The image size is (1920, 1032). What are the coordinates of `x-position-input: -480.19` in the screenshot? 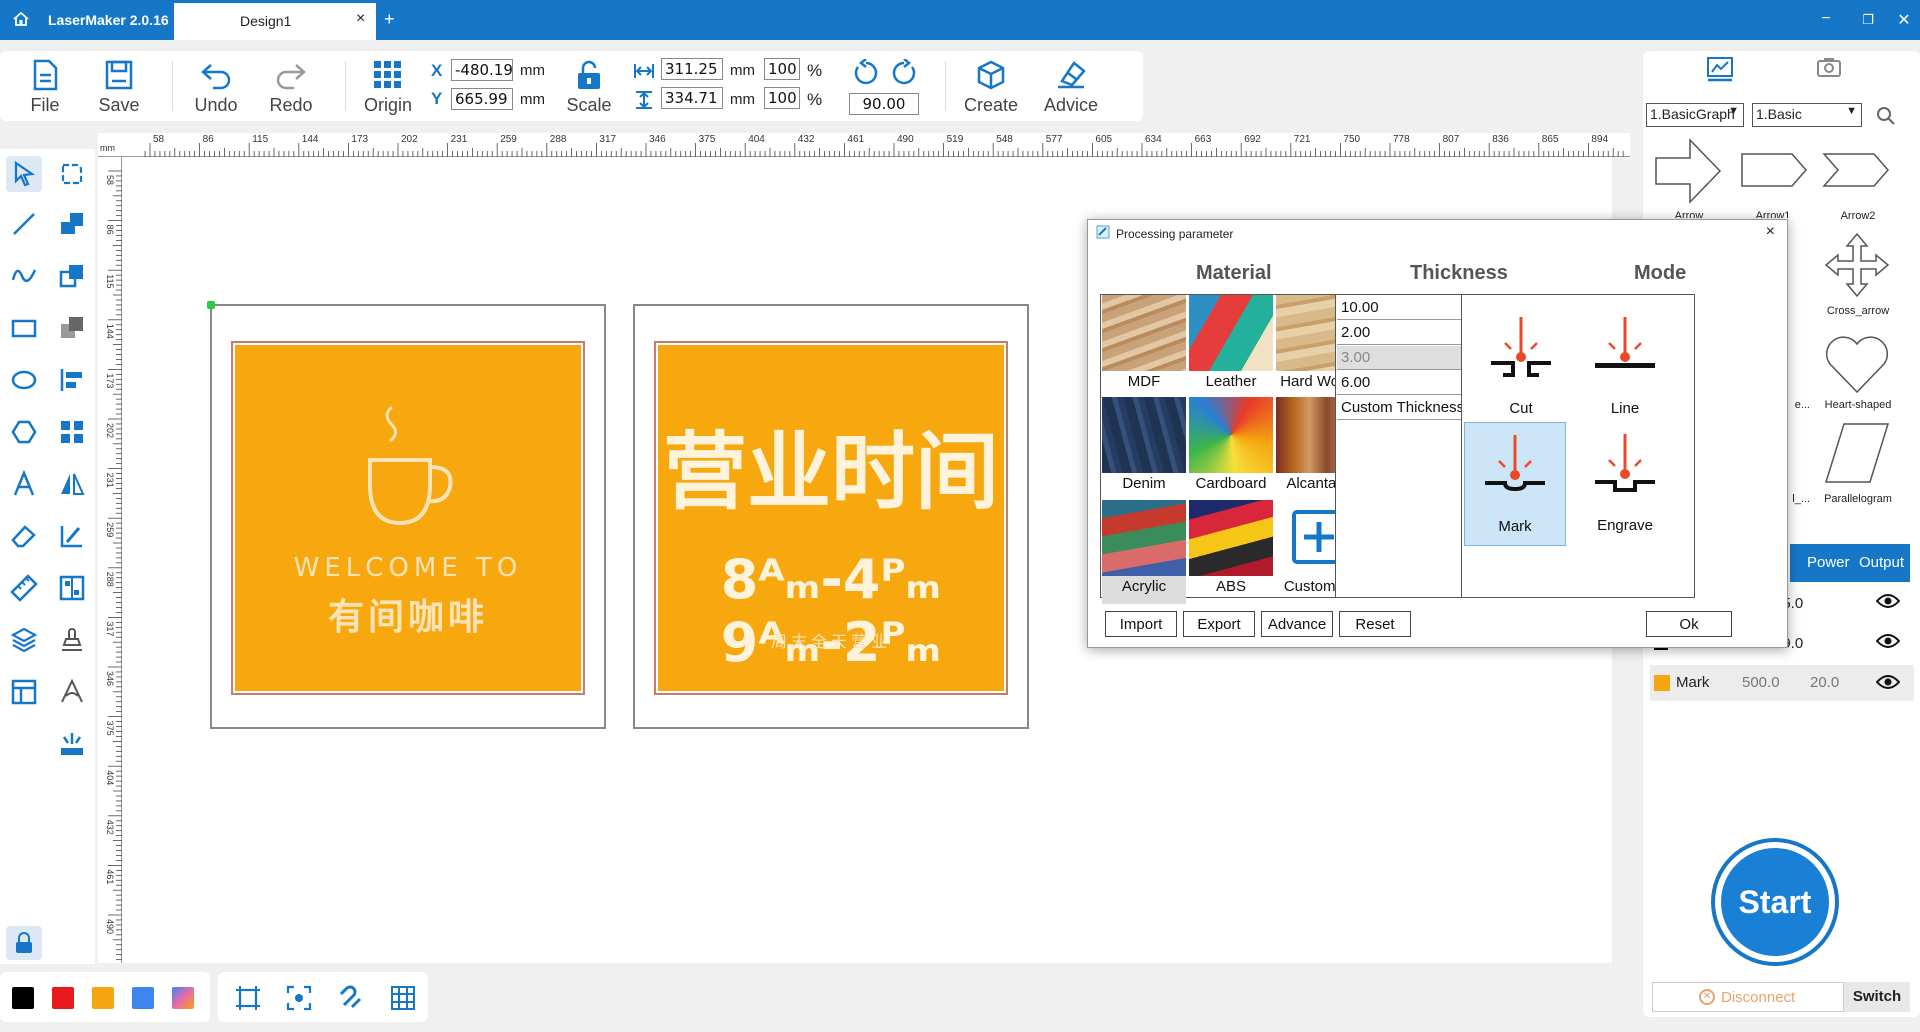 It's located at (482, 70).